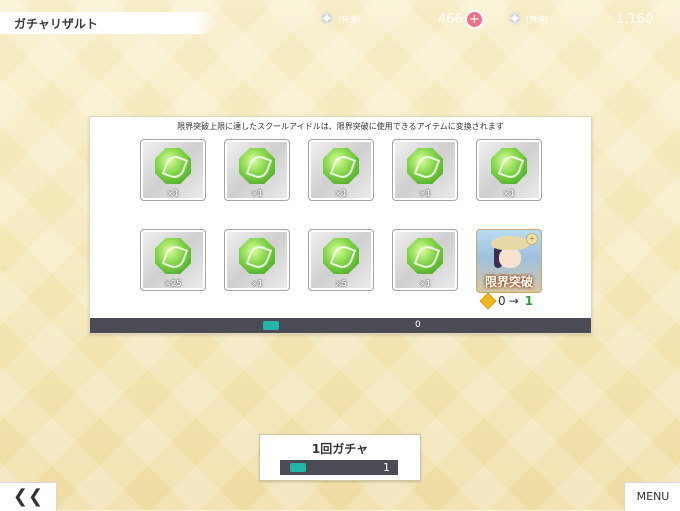 This screenshot has height=511, width=680. What do you see at coordinates (488, 301) in the screenshot?
I see `limit-break-diamond-icon` at bounding box center [488, 301].